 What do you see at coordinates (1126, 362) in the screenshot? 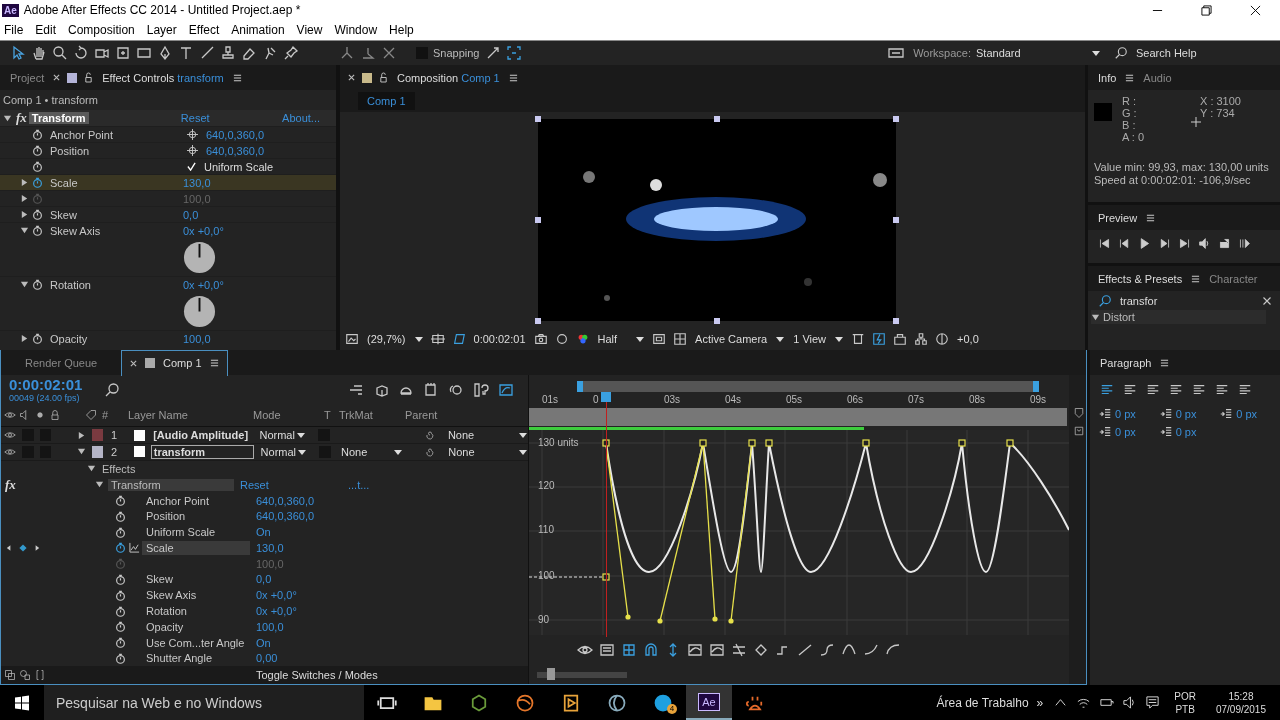
I see `panel-tab: Paragraph` at bounding box center [1126, 362].